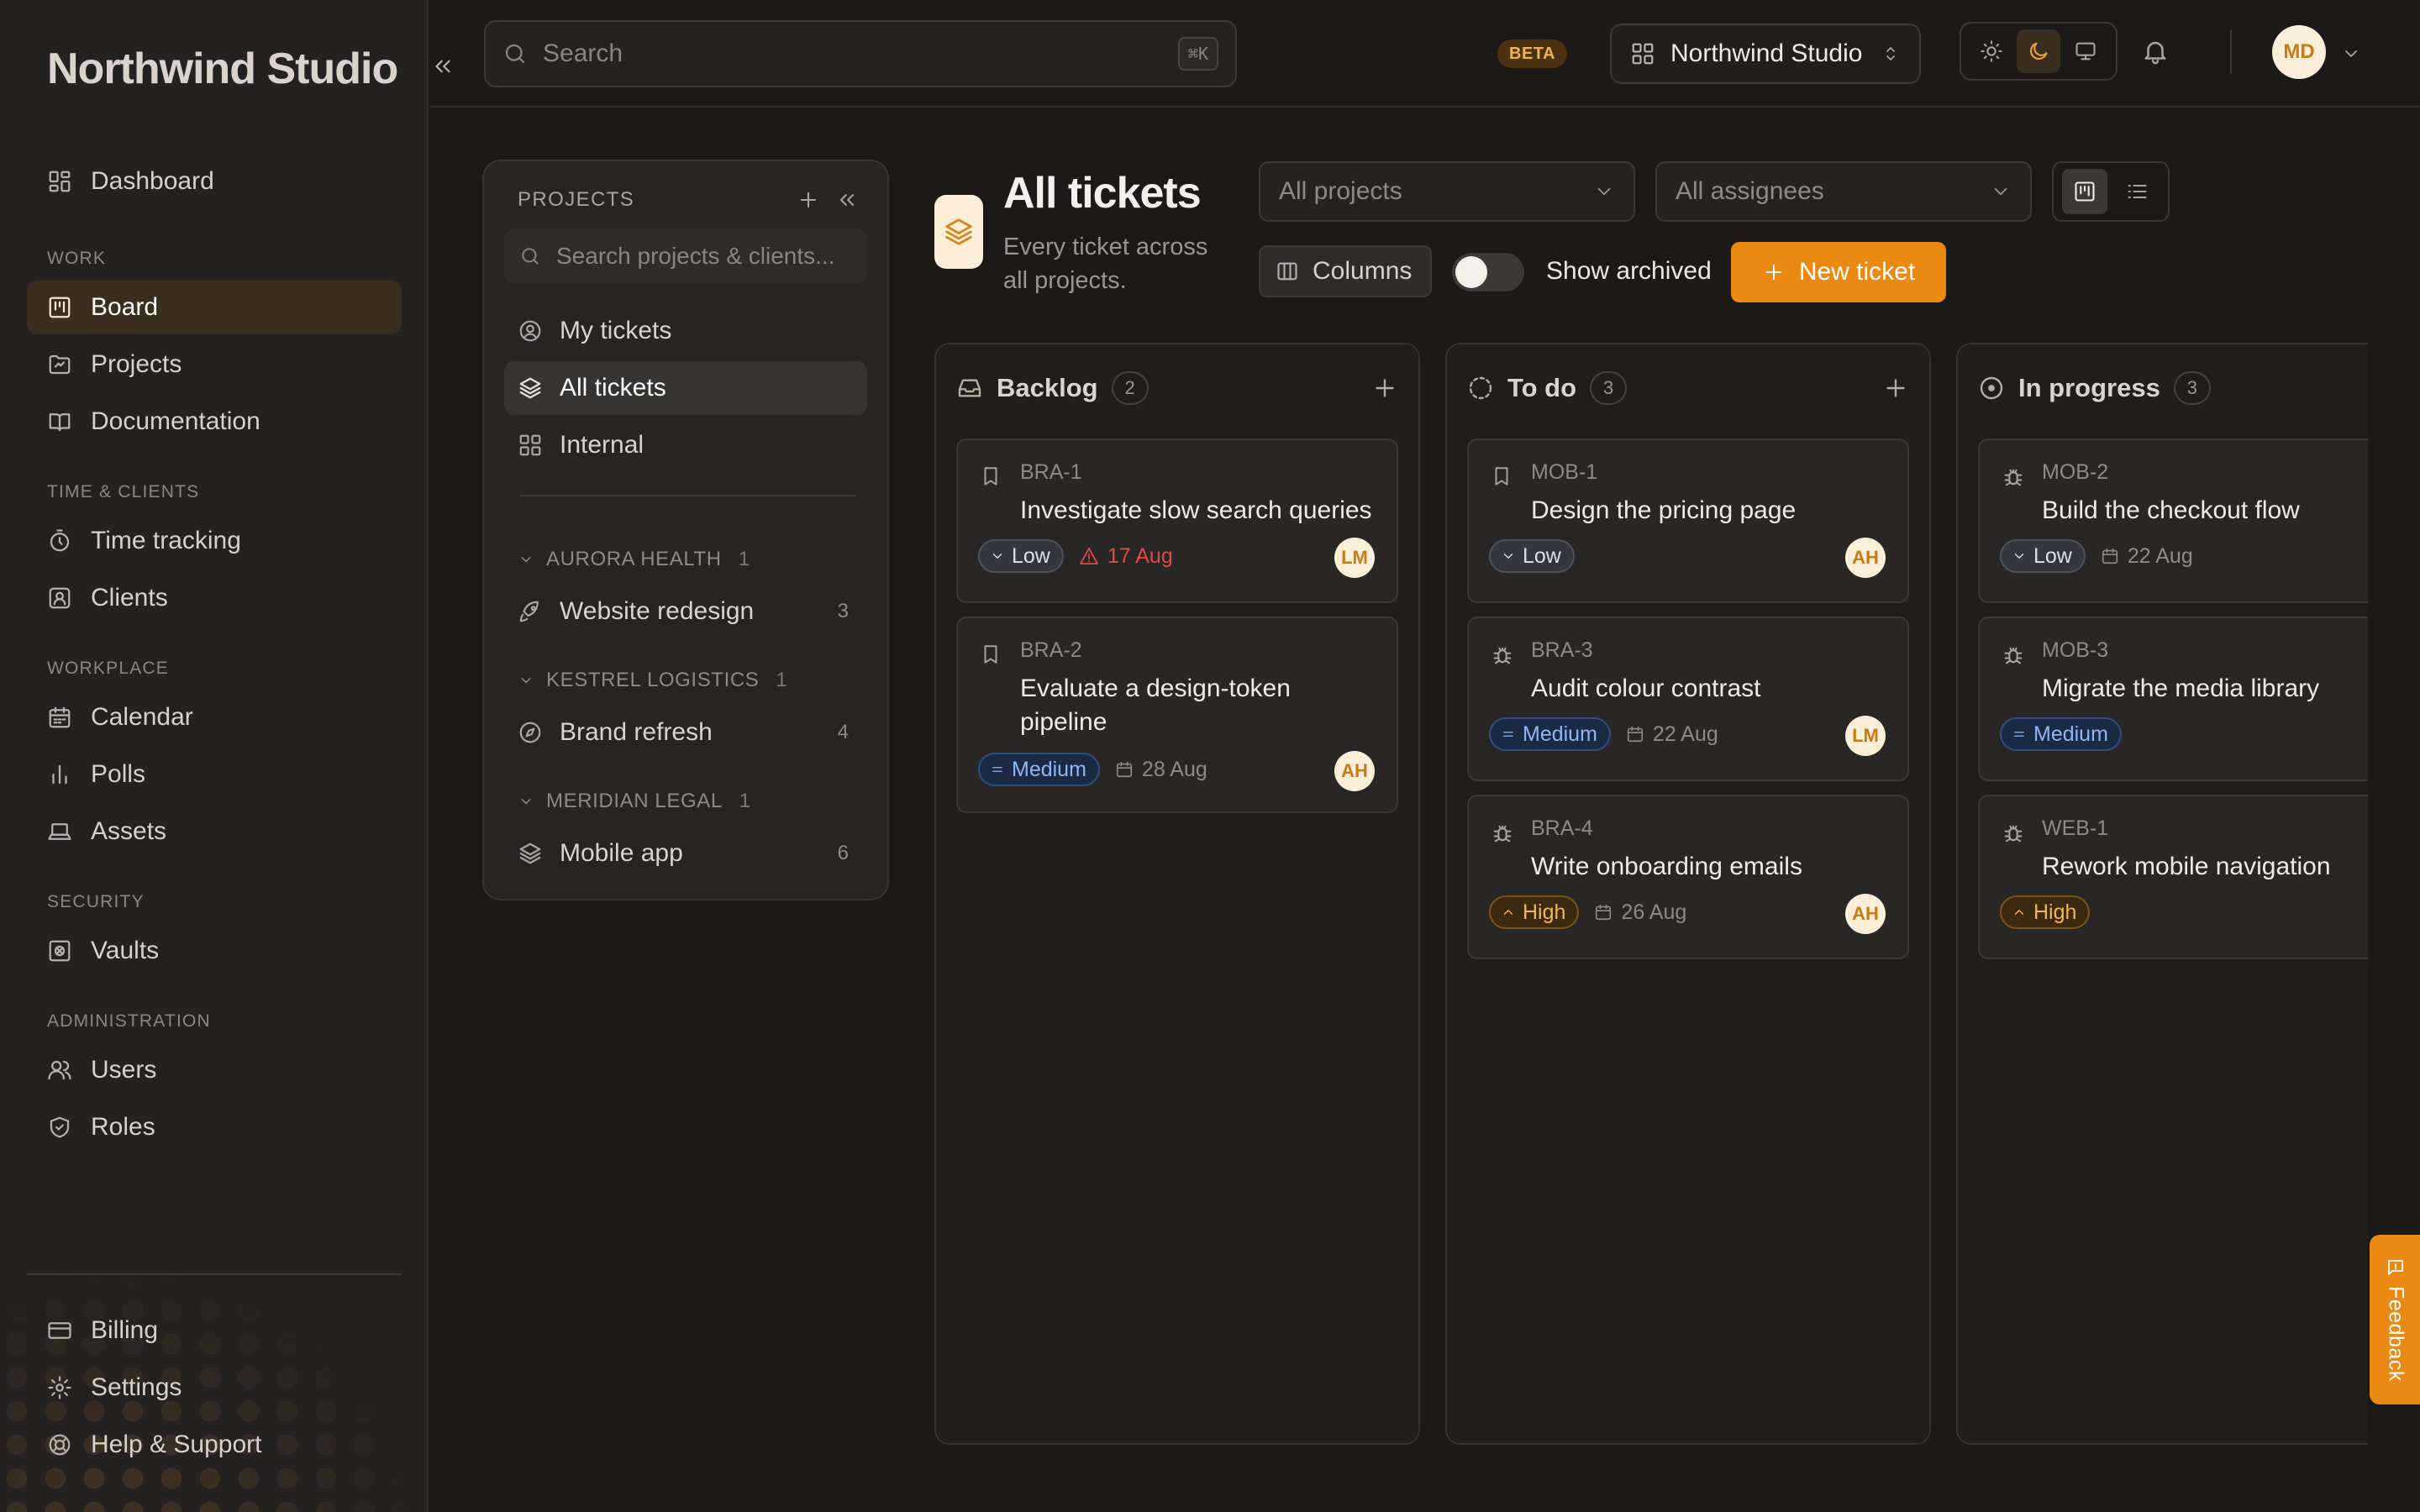  I want to click on theme-dark-button, so click(2039, 51).